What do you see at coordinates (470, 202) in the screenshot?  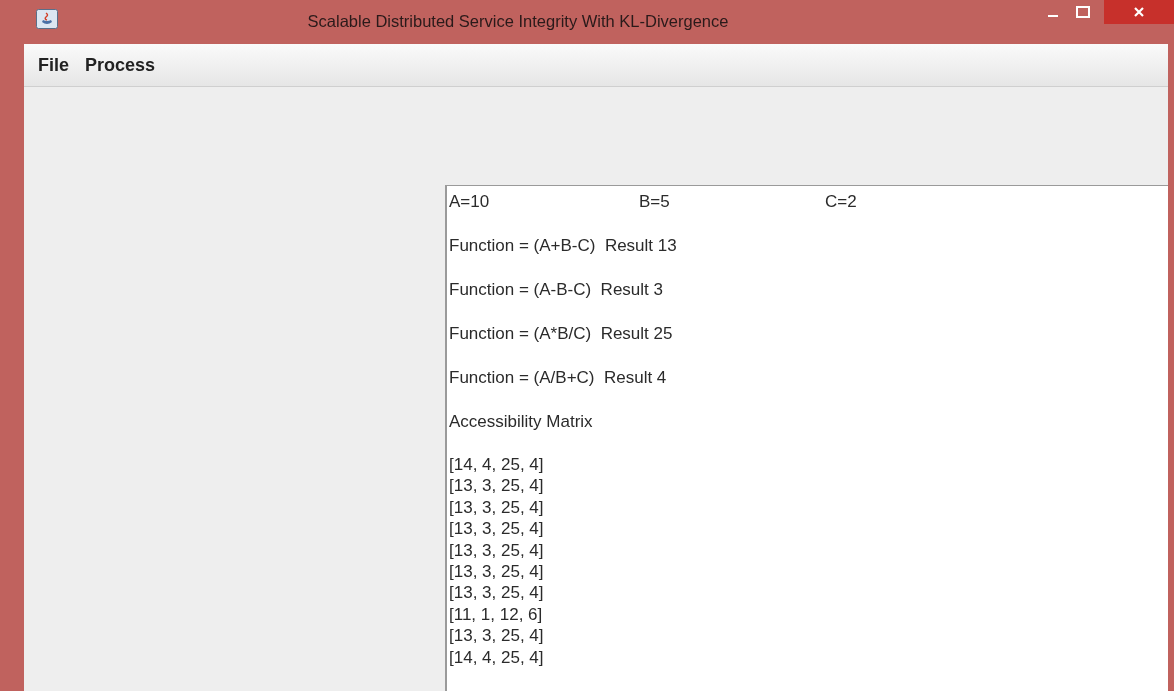 I see `variable-label: A=10` at bounding box center [470, 202].